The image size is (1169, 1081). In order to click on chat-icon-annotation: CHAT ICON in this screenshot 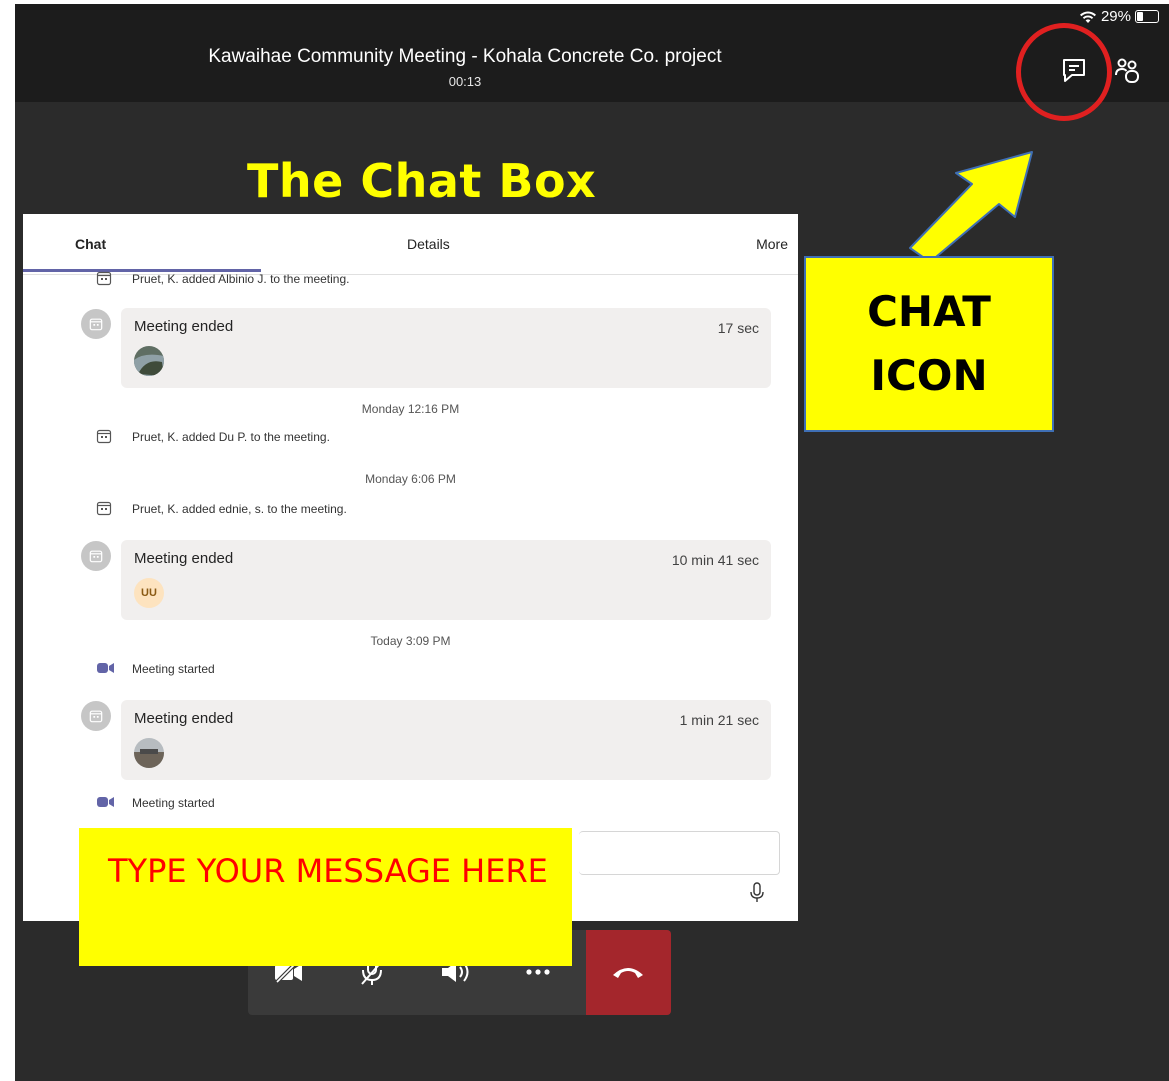, I will do `click(929, 344)`.